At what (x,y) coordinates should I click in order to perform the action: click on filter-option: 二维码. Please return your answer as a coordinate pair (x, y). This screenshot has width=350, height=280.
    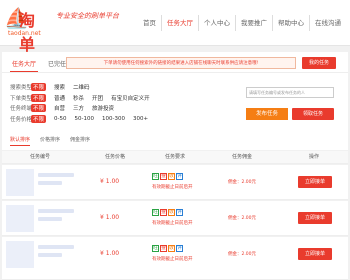
    Looking at the image, I should click on (81, 87).